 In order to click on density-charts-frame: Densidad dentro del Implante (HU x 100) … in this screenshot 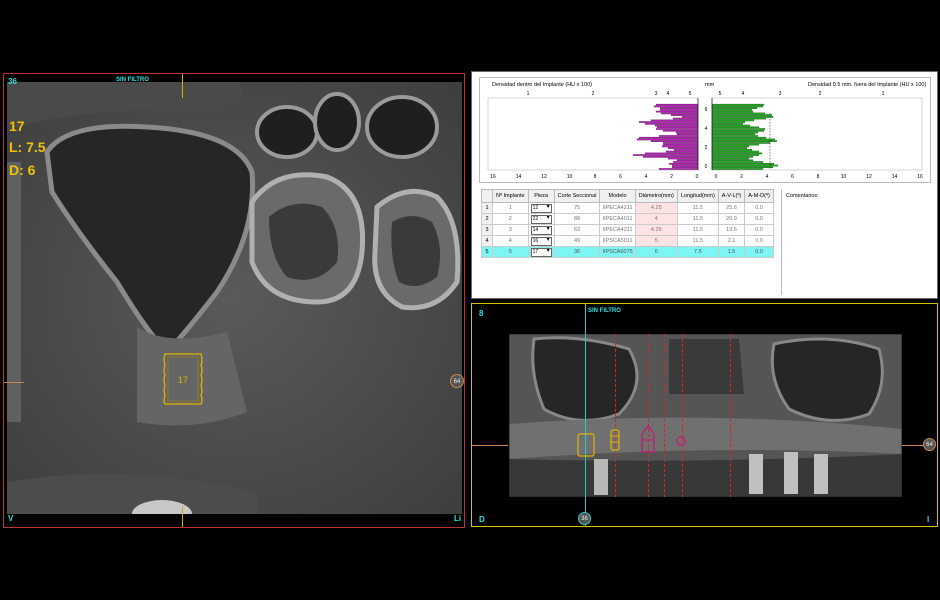, I will do `click(705, 130)`.